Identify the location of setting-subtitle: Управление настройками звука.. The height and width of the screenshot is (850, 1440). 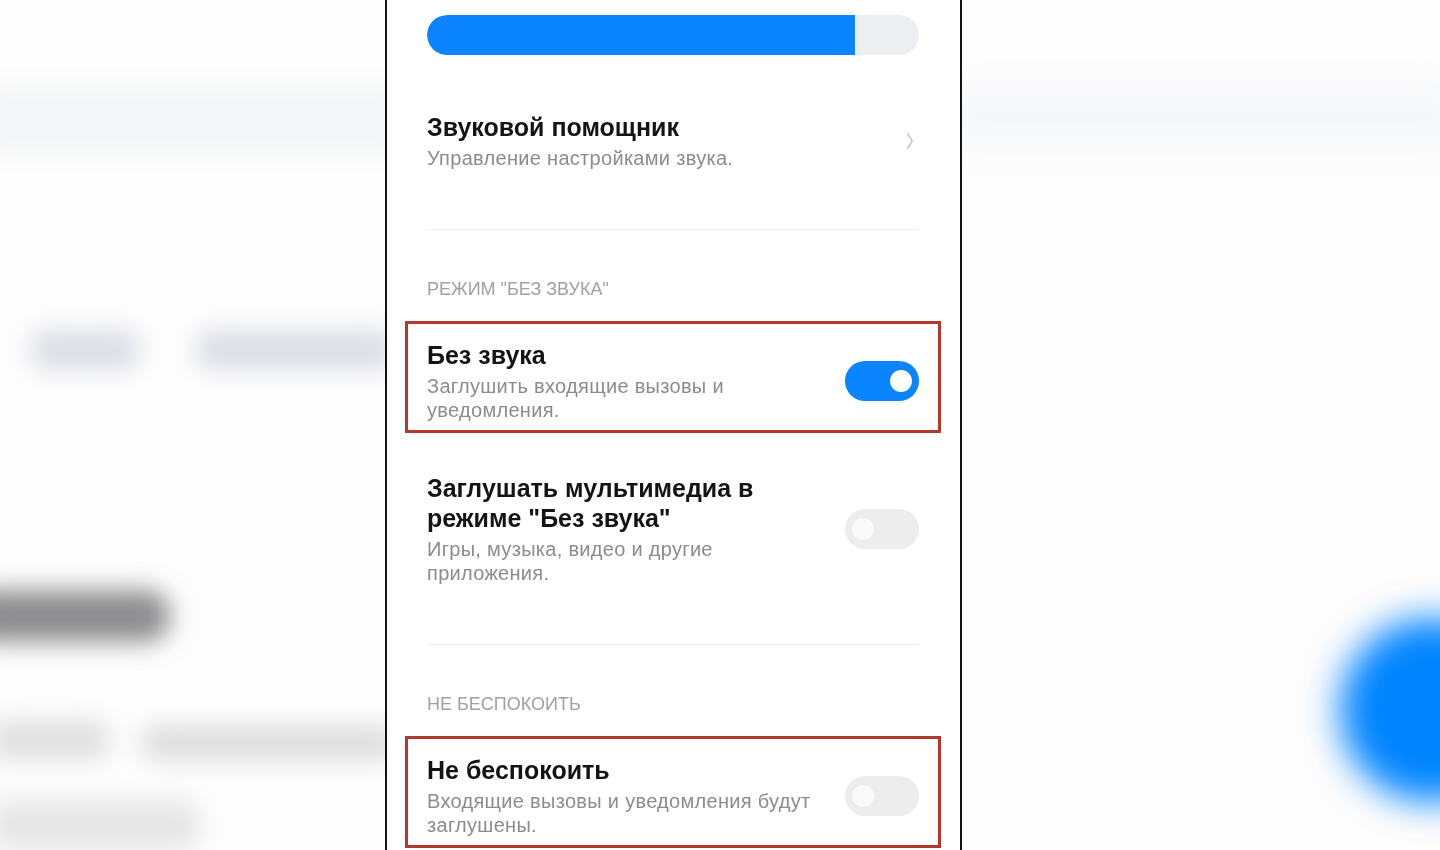
(581, 158).